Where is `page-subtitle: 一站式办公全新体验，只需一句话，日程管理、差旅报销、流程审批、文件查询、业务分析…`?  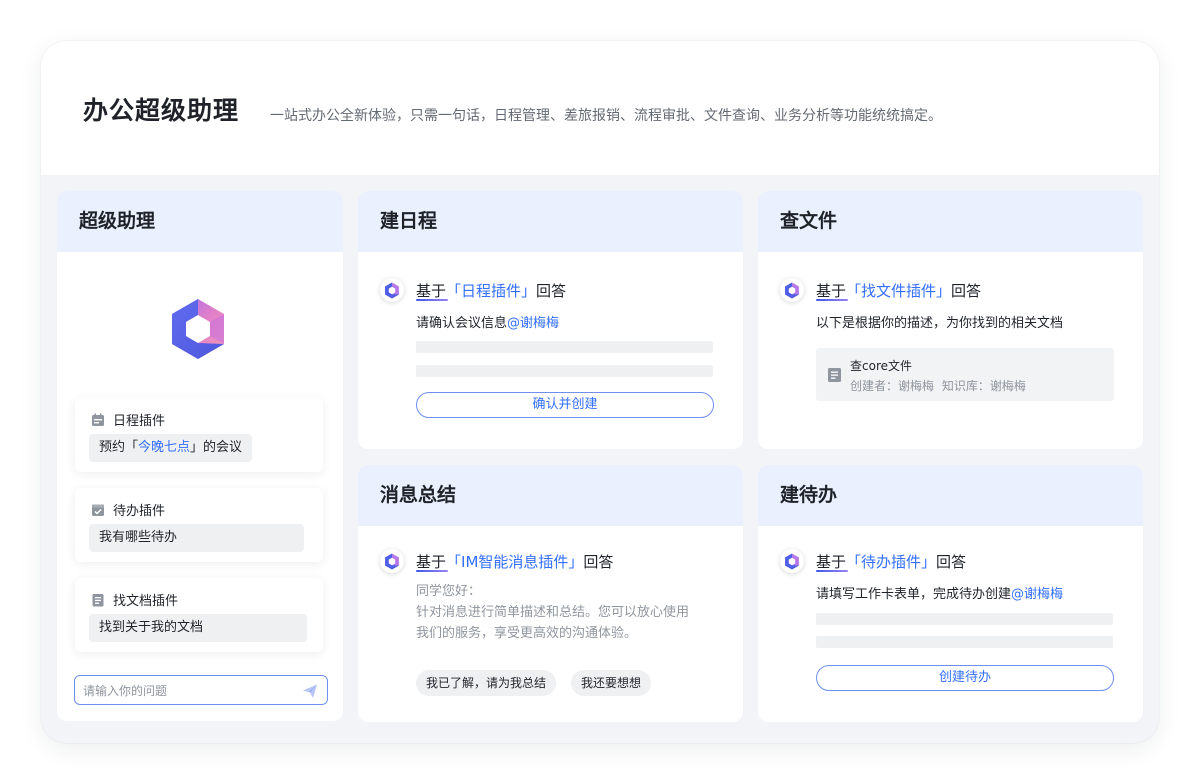
page-subtitle: 一站式办公全新体验，只需一句话，日程管理、差旅报销、流程审批、文件查询、业务分析… is located at coordinates (606, 116).